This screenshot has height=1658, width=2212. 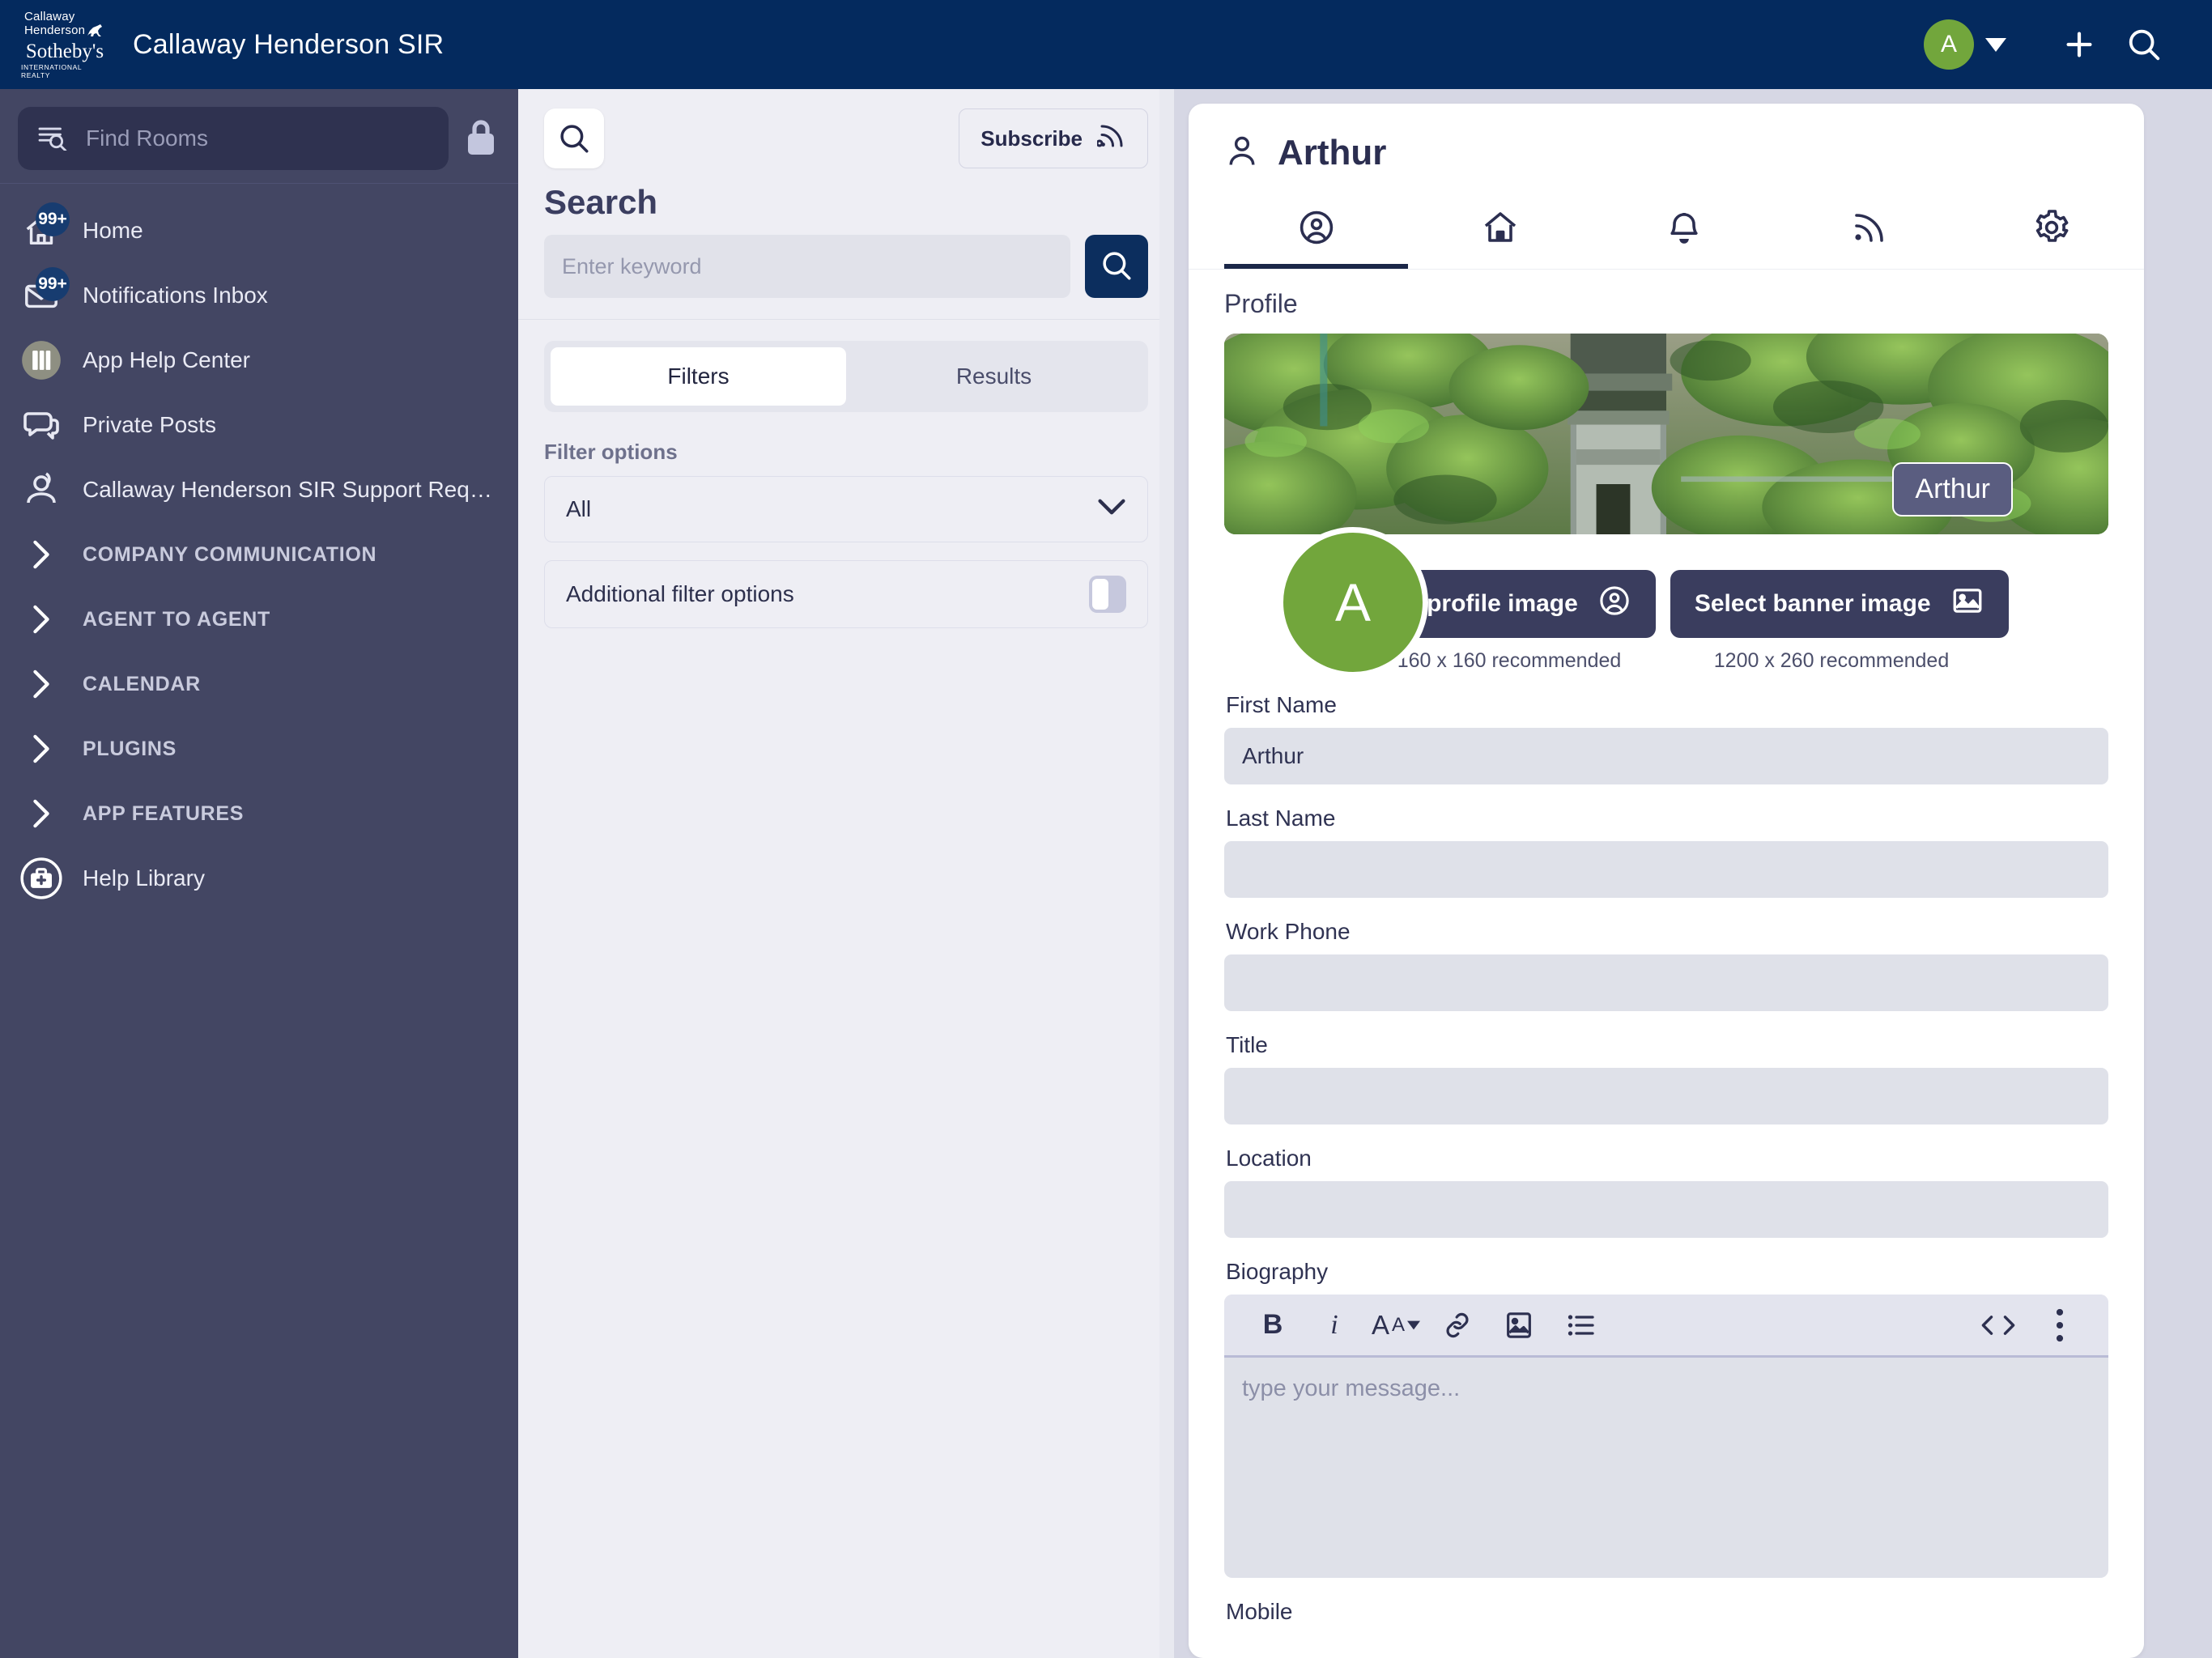 What do you see at coordinates (97, 31) in the screenshot?
I see `horse-icon` at bounding box center [97, 31].